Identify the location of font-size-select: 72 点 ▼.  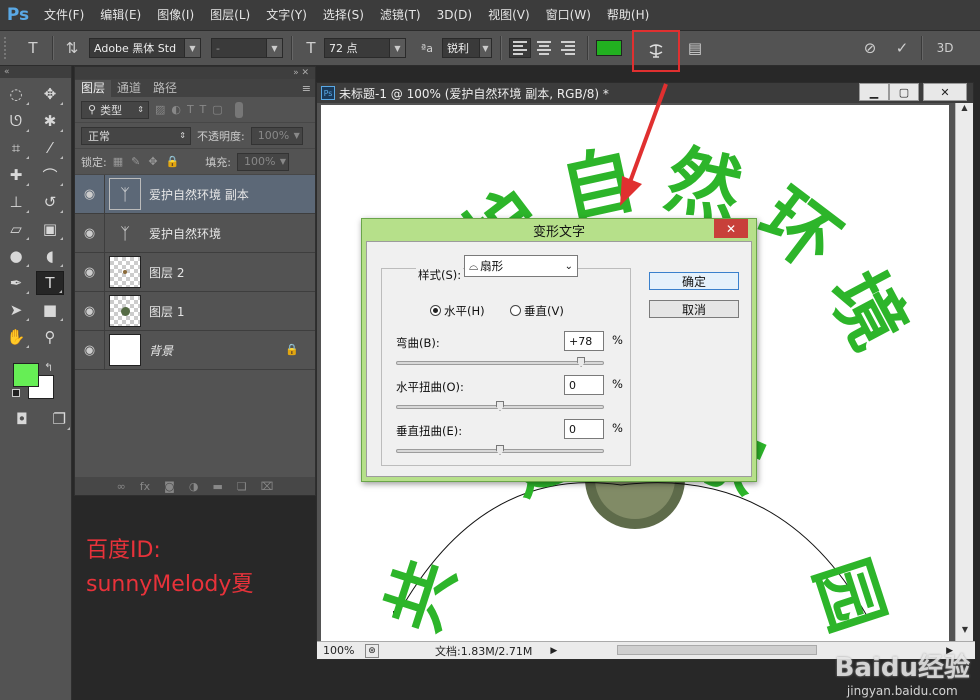
(365, 48).